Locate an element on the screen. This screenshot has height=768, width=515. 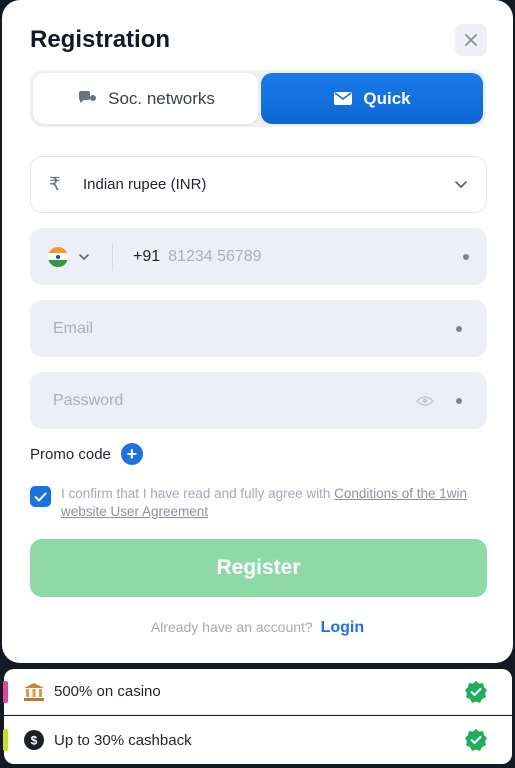
bonus-text: Up to 30% cashback is located at coordinates (123, 740).